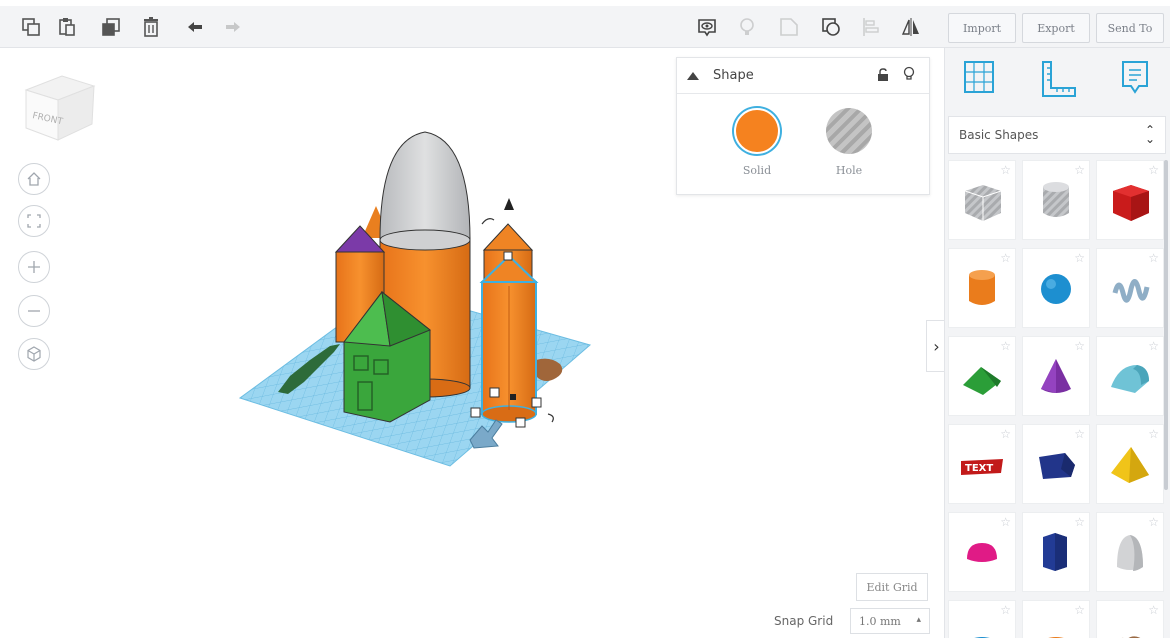 The image size is (1170, 638). Describe the element at coordinates (999, 135) in the screenshot. I see `shape-category-label: Basic Shapes` at that location.